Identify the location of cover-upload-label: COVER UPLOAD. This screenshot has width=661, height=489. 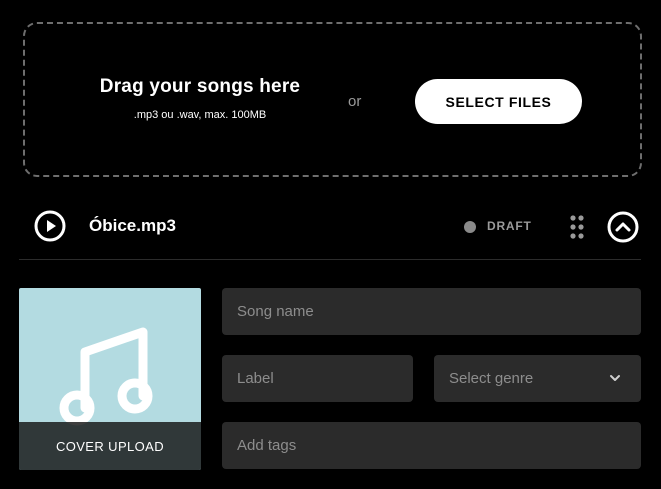
(110, 446).